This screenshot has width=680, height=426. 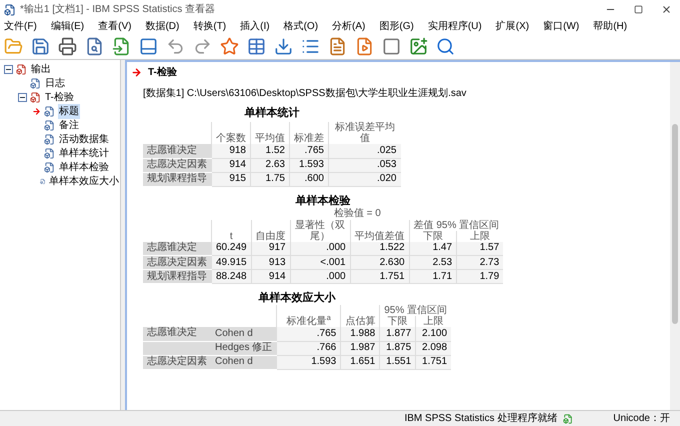 What do you see at coordinates (433, 263) in the screenshot?
I see `table-cell: 2.53` at bounding box center [433, 263].